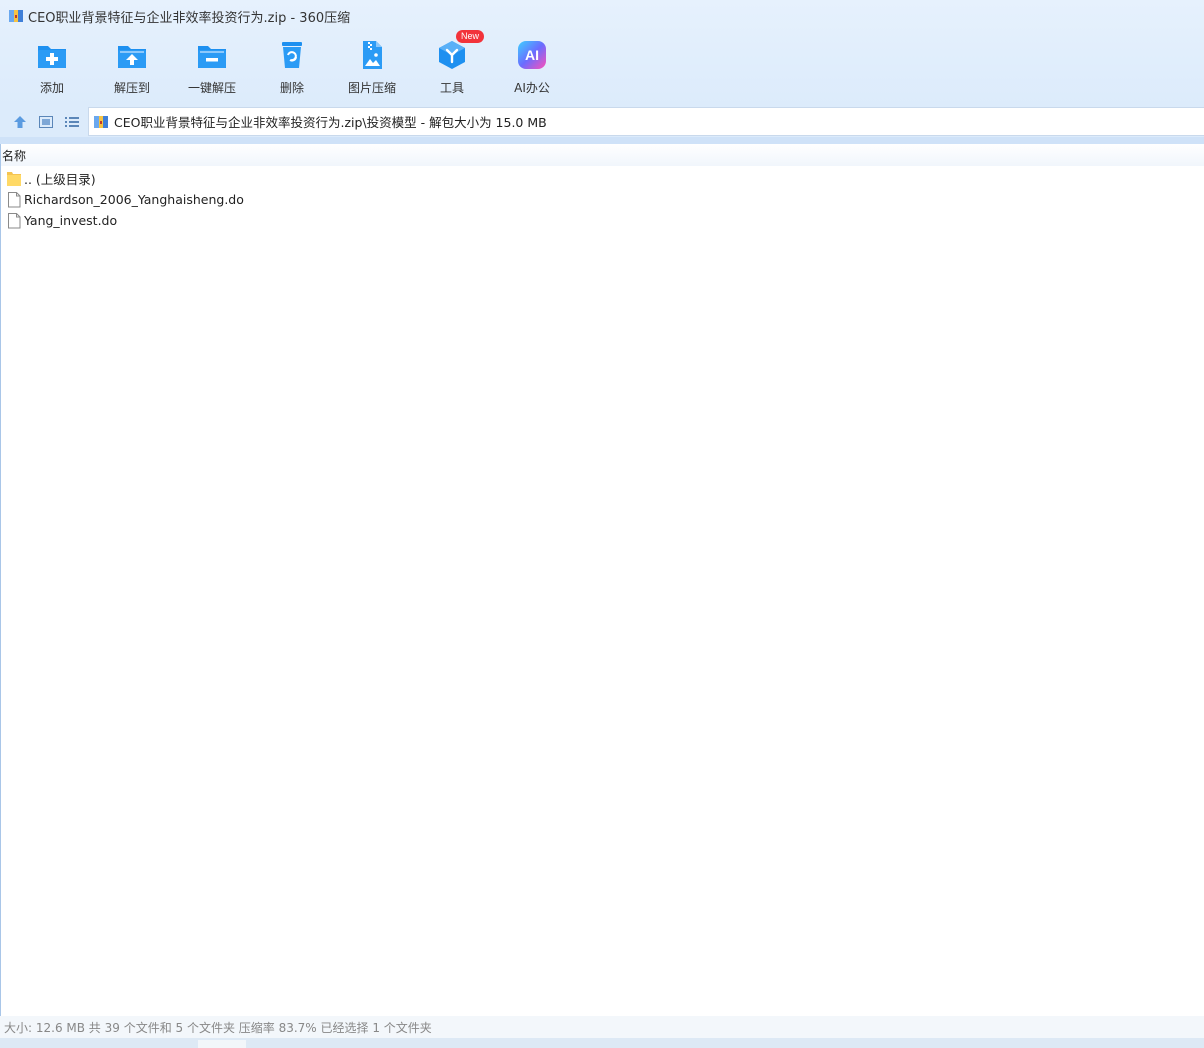 The width and height of the screenshot is (1204, 1048). Describe the element at coordinates (211, 88) in the screenshot. I see `one-click-extract-label: 一键解压` at that location.